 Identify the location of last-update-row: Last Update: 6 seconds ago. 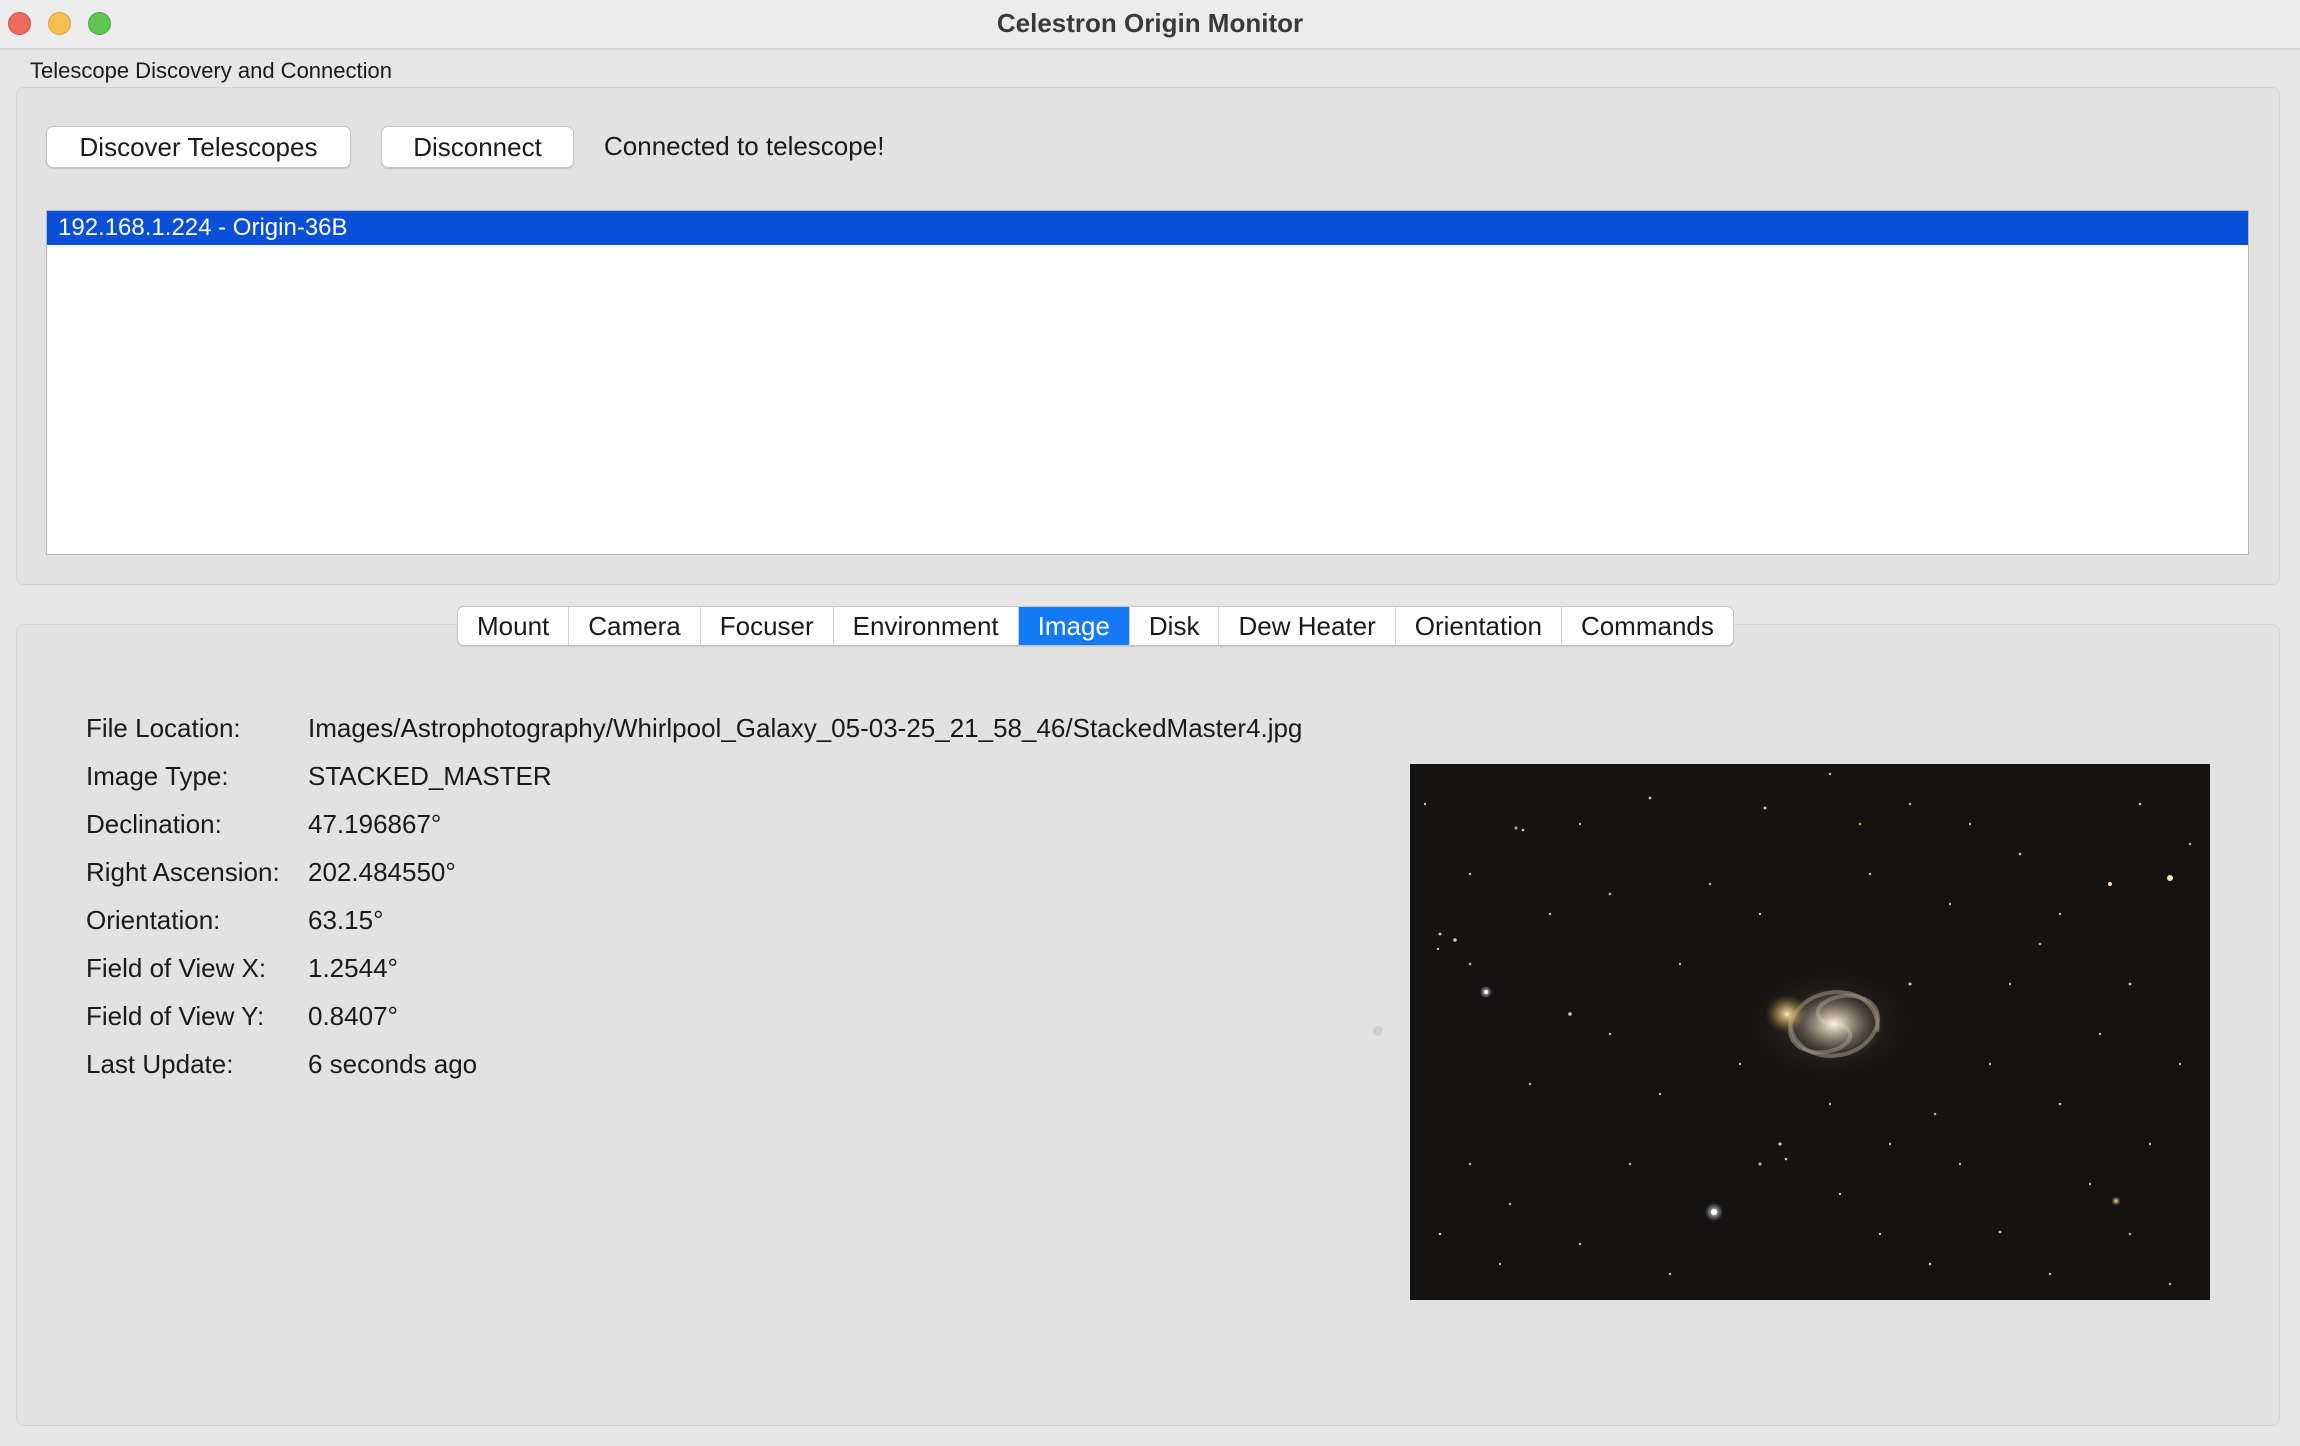
(694, 1064).